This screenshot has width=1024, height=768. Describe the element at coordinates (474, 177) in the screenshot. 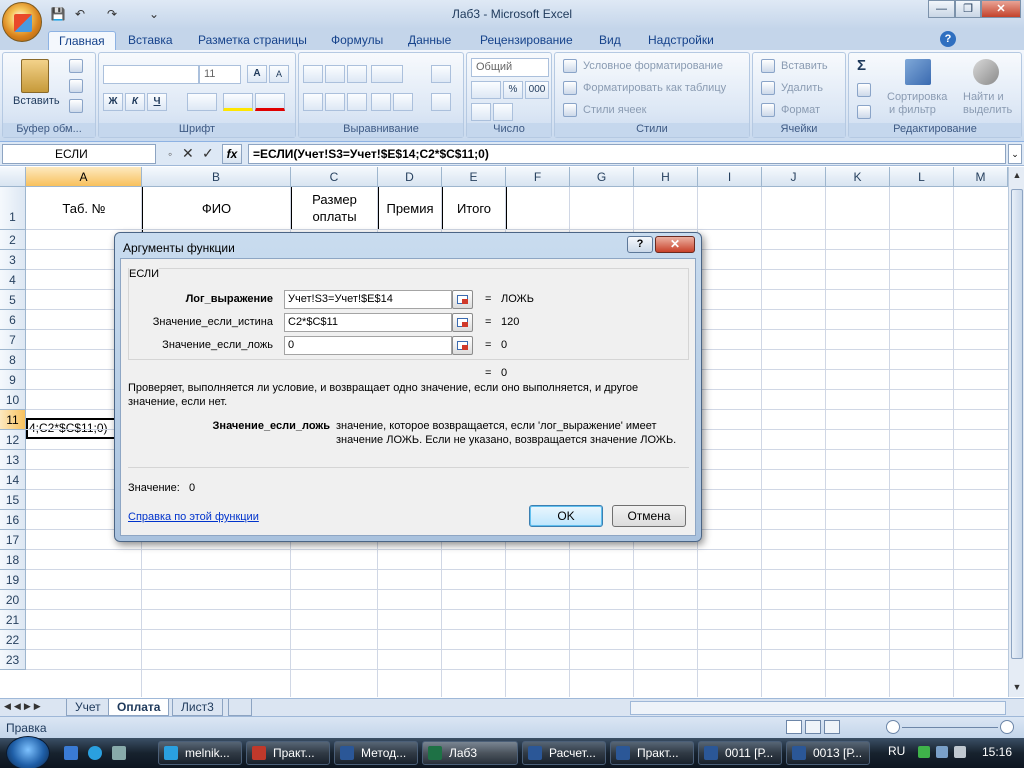

I see `column-header-e: E` at that location.